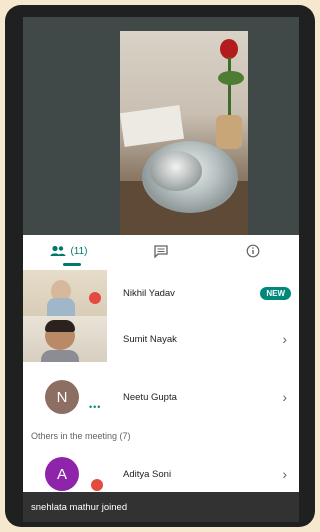 This screenshot has width=320, height=532. I want to click on chat-icon, so click(161, 251).